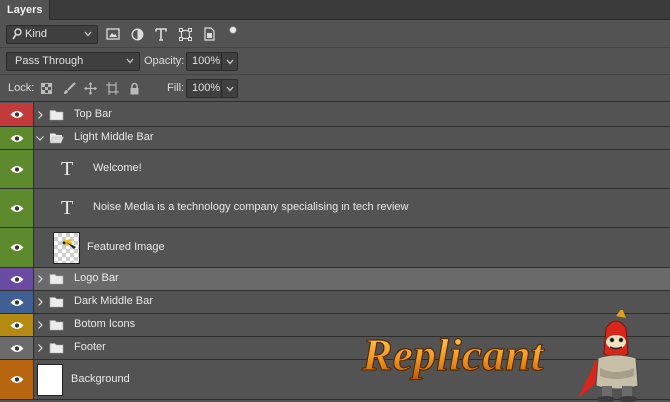 The height and width of the screenshot is (402, 670). I want to click on lock-row: Lock: Fill: 100%, so click(335, 89).